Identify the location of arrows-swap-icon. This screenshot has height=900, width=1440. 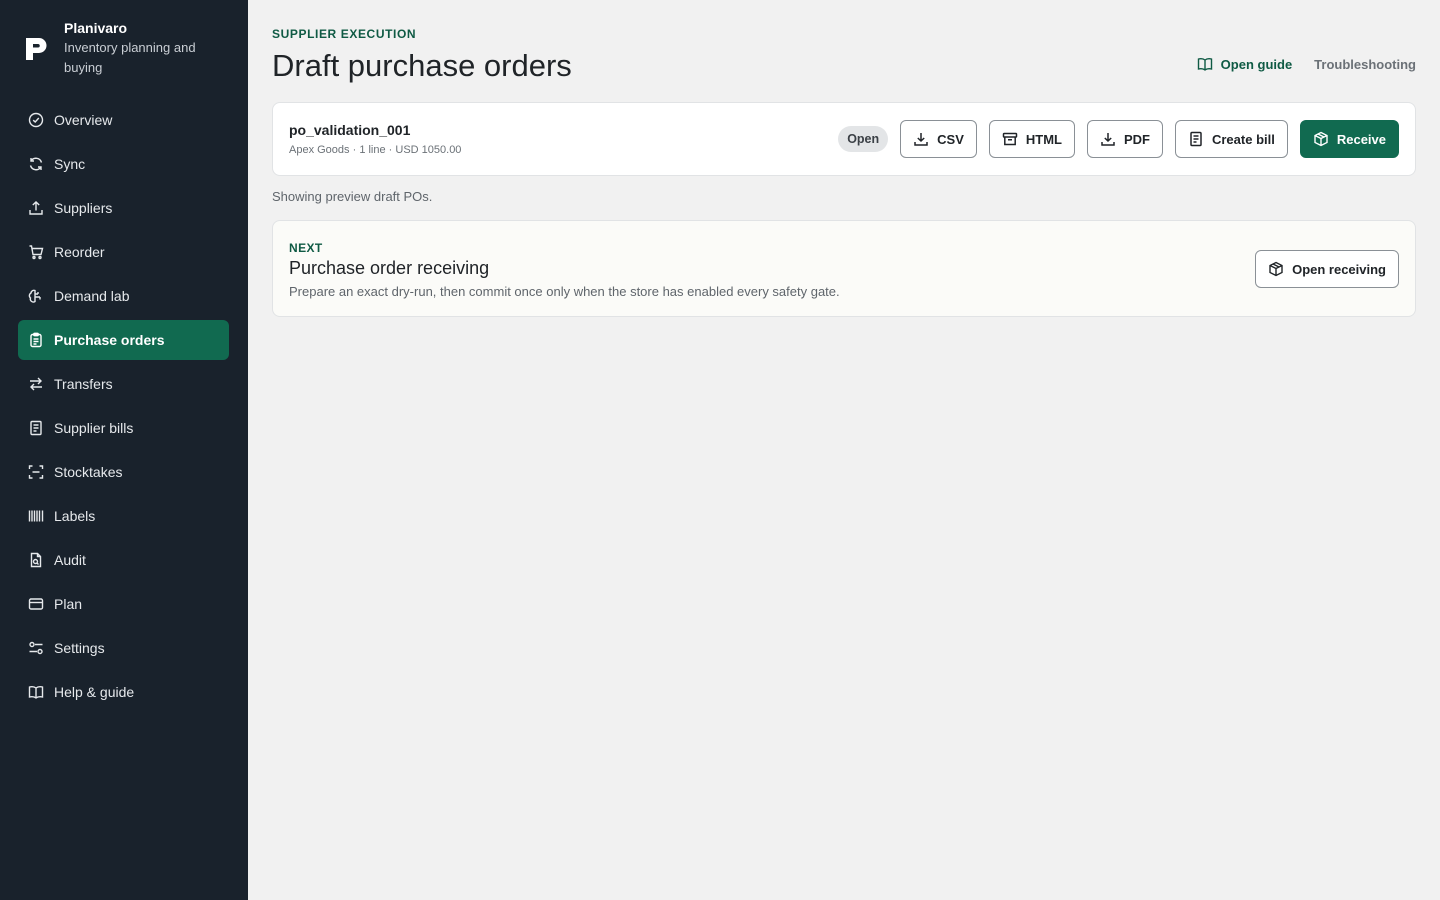
(36, 384).